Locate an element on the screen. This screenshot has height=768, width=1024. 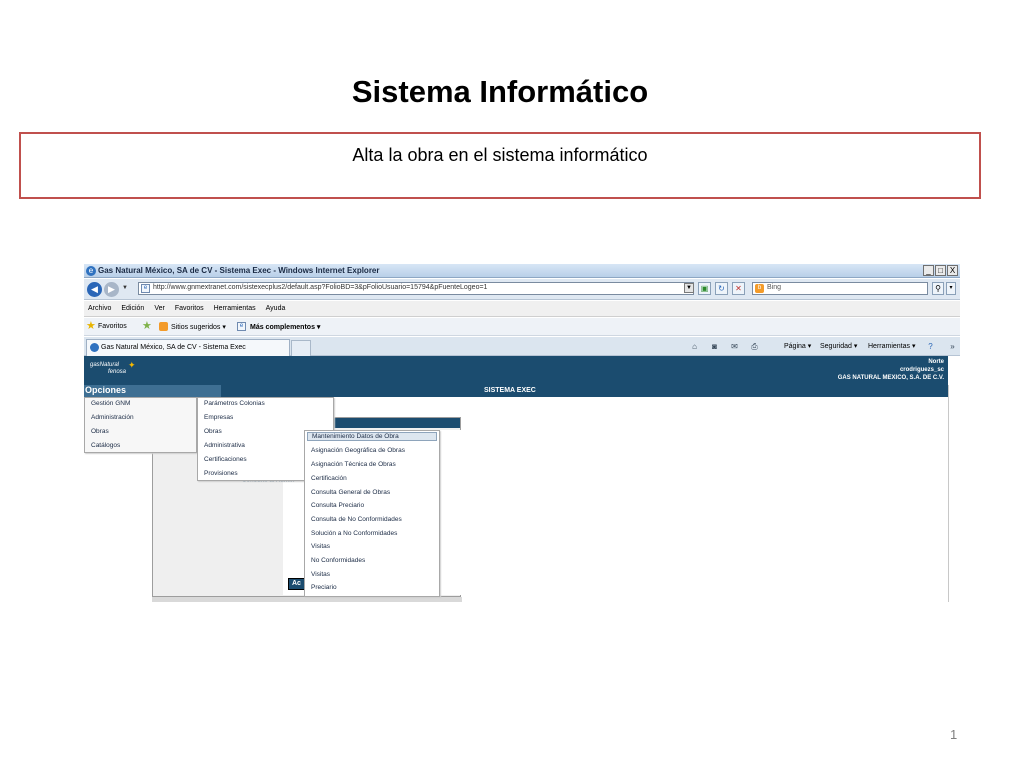
options-label: Opciones is located at coordinates (106, 390).